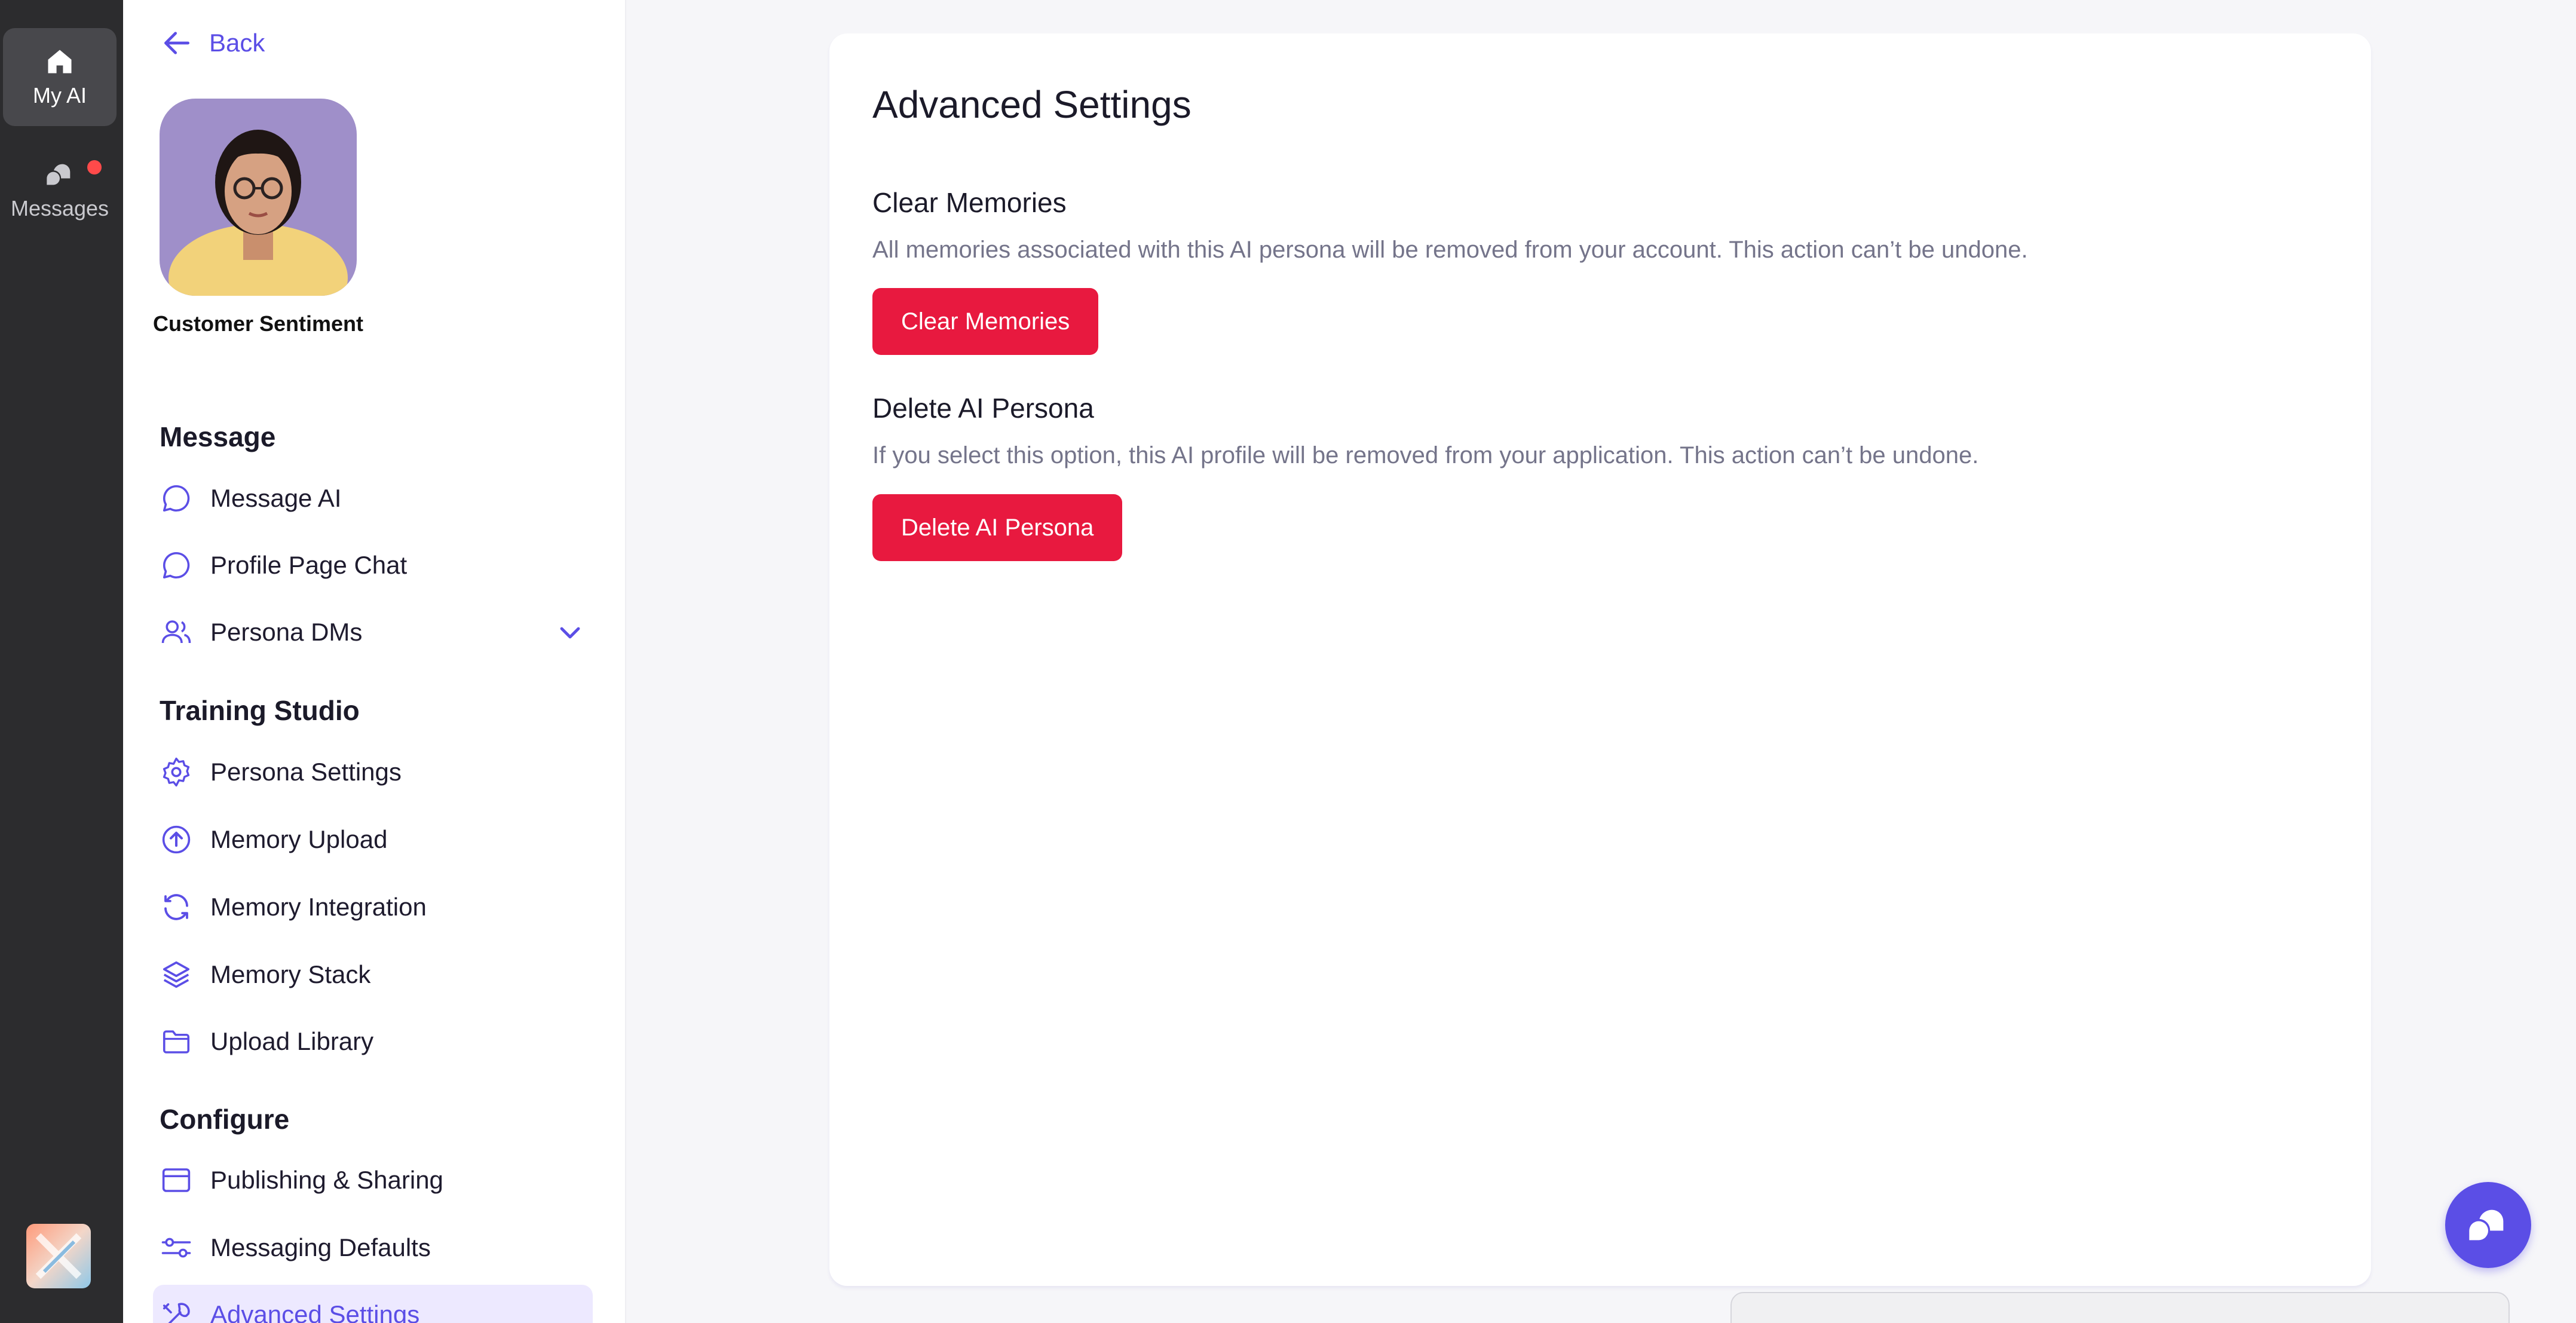 The width and height of the screenshot is (2576, 1323). I want to click on nav-label: Persona Settings, so click(306, 772).